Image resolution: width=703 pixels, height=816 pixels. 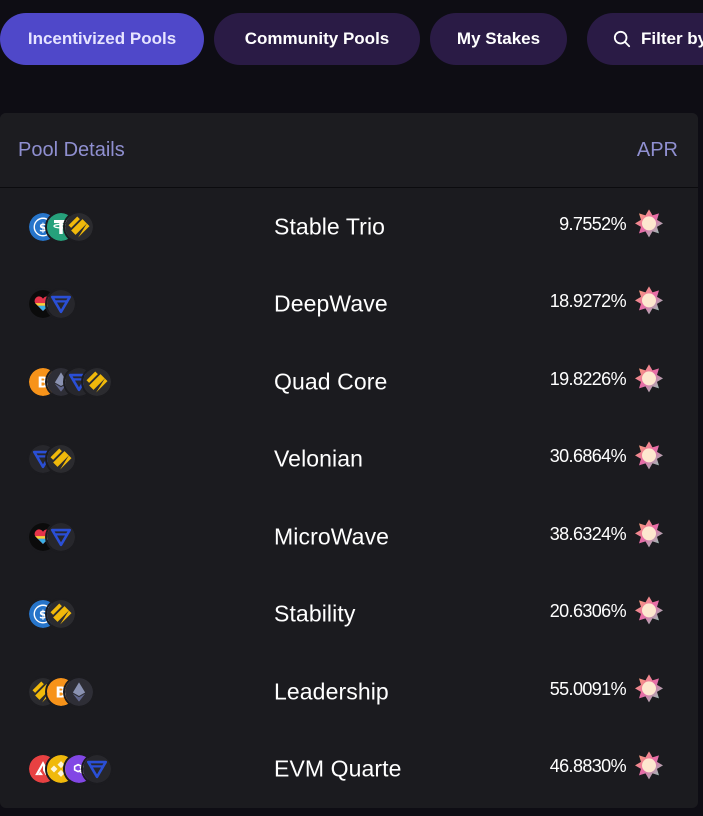 What do you see at coordinates (588, 456) in the screenshot?
I see `apr-value: 30.6864%` at bounding box center [588, 456].